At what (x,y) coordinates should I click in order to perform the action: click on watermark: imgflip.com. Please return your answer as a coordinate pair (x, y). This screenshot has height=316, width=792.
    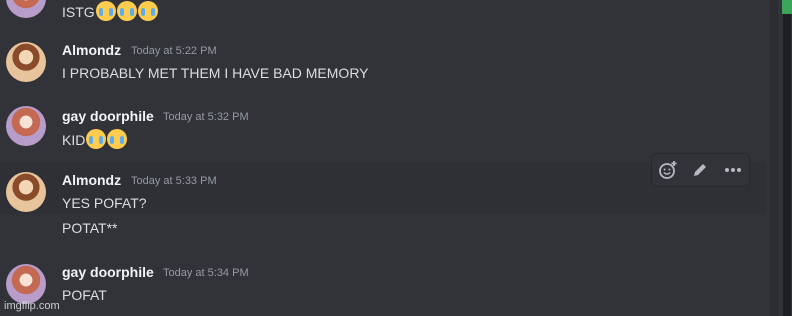
    Looking at the image, I should click on (32, 306).